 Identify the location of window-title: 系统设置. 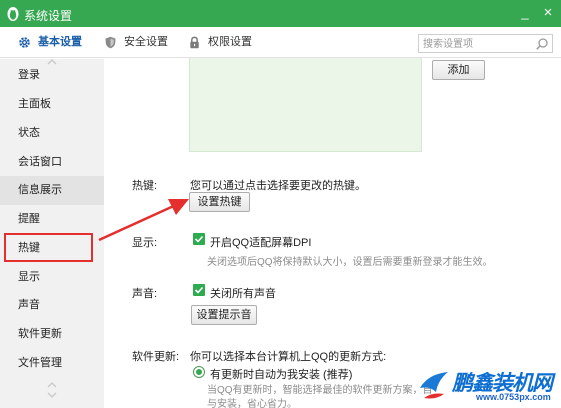
(48, 16).